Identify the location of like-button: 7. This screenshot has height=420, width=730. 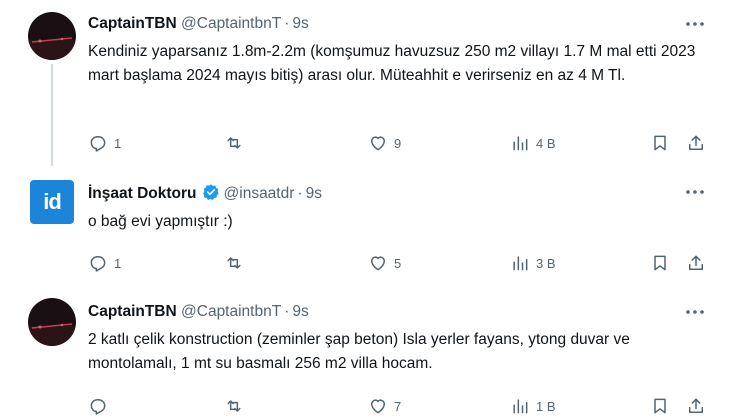
(384, 406).